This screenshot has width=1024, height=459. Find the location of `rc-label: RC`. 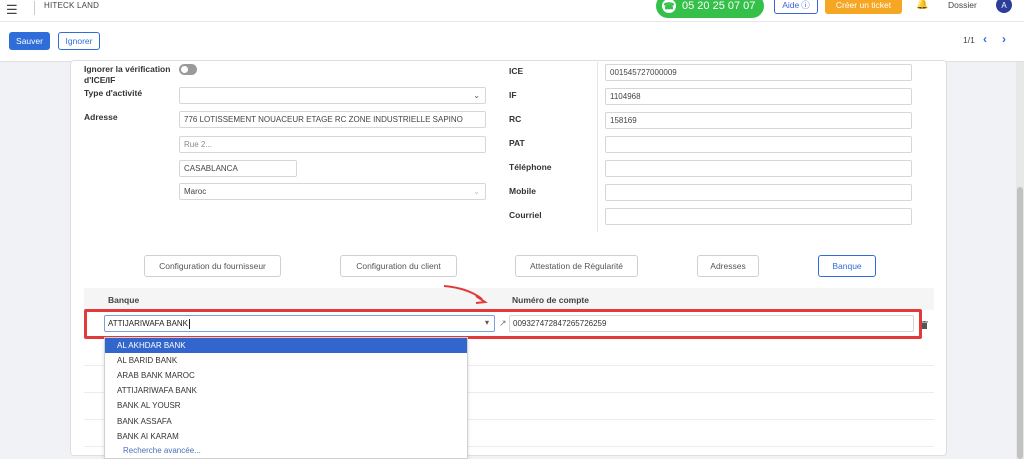

rc-label: RC is located at coordinates (515, 119).